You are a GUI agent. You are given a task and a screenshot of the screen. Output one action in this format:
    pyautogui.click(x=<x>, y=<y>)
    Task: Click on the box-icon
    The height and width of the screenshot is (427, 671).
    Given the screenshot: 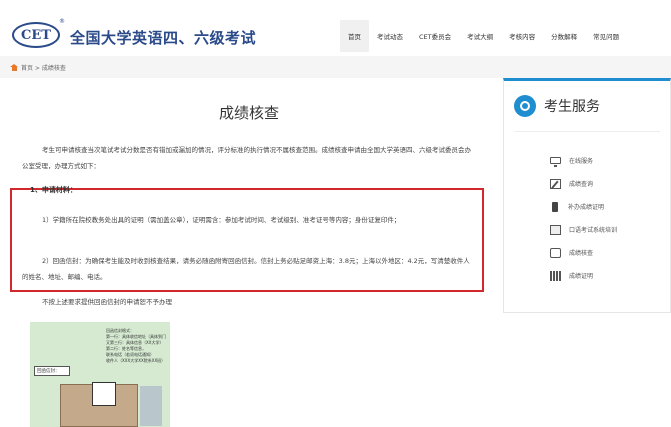 What is the action you would take?
    pyautogui.click(x=555, y=252)
    